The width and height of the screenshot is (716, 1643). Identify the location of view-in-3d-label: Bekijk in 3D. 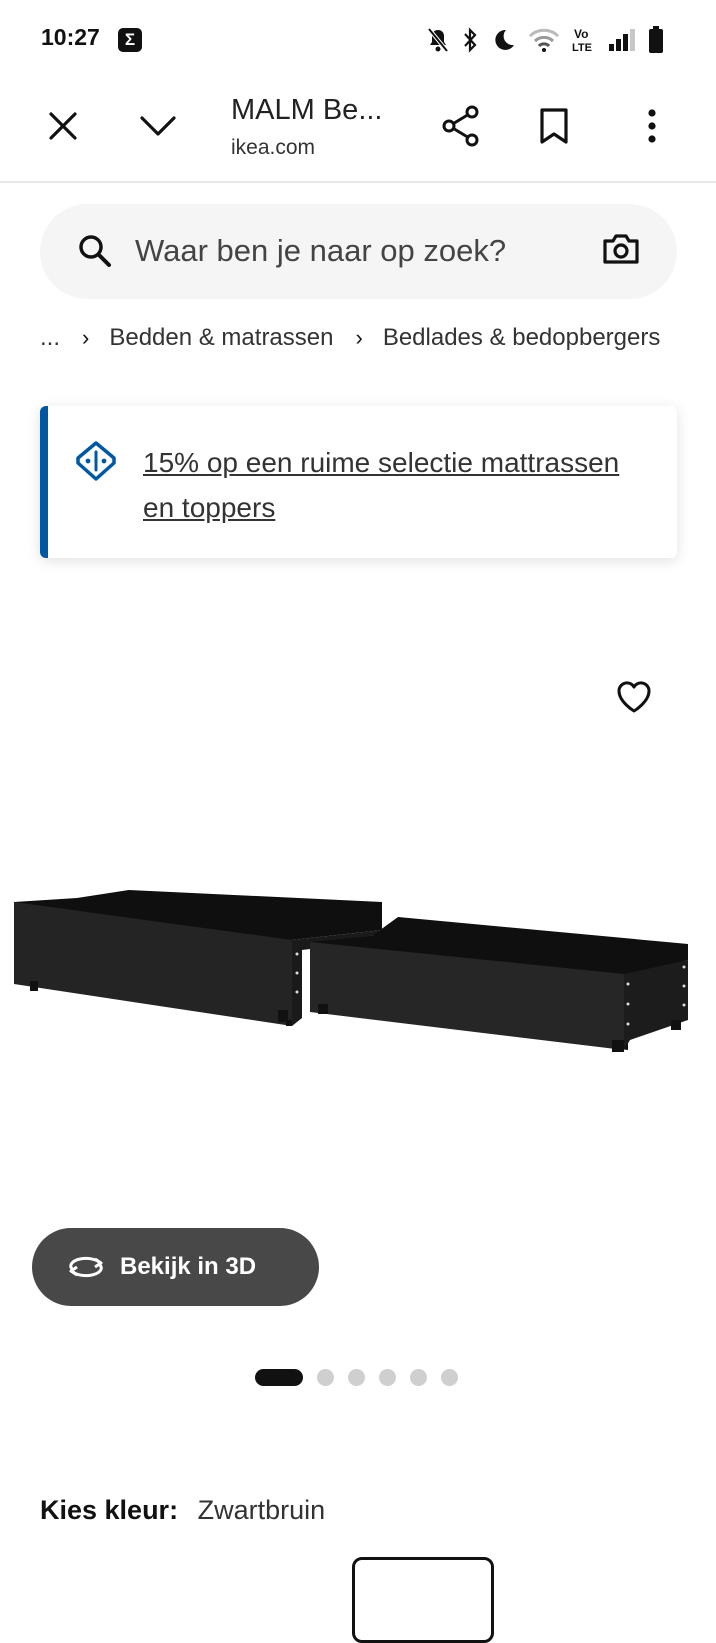
(188, 1266).